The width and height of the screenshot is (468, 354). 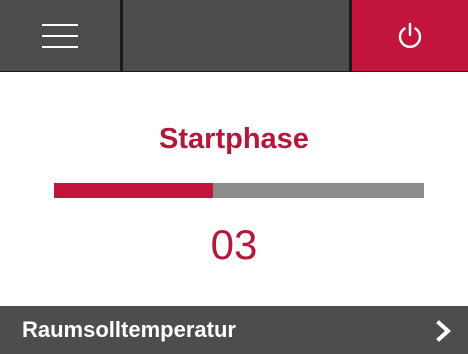 What do you see at coordinates (234, 244) in the screenshot?
I see `phase-counter: 03` at bounding box center [234, 244].